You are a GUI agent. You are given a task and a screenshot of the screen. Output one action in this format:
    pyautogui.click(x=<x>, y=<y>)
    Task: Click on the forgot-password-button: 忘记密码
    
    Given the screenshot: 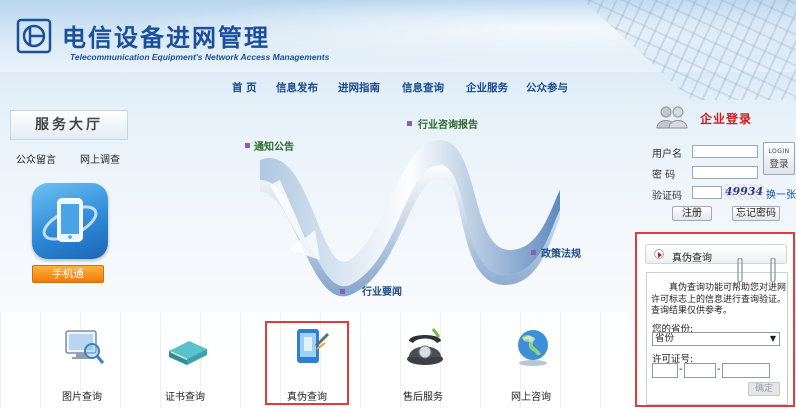 What is the action you would take?
    pyautogui.click(x=756, y=213)
    